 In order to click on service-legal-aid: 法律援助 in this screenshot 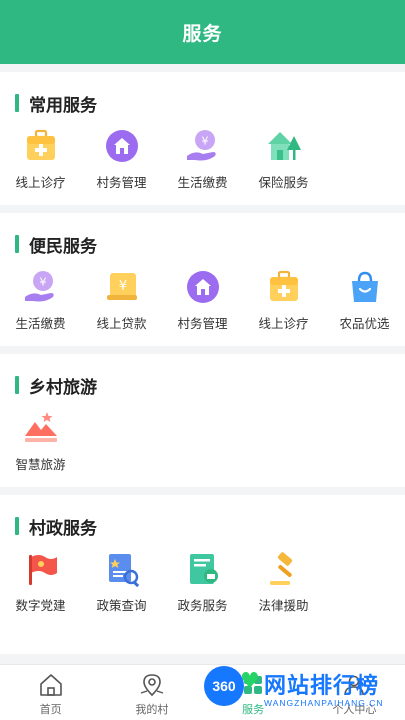, I will do `click(283, 581)`.